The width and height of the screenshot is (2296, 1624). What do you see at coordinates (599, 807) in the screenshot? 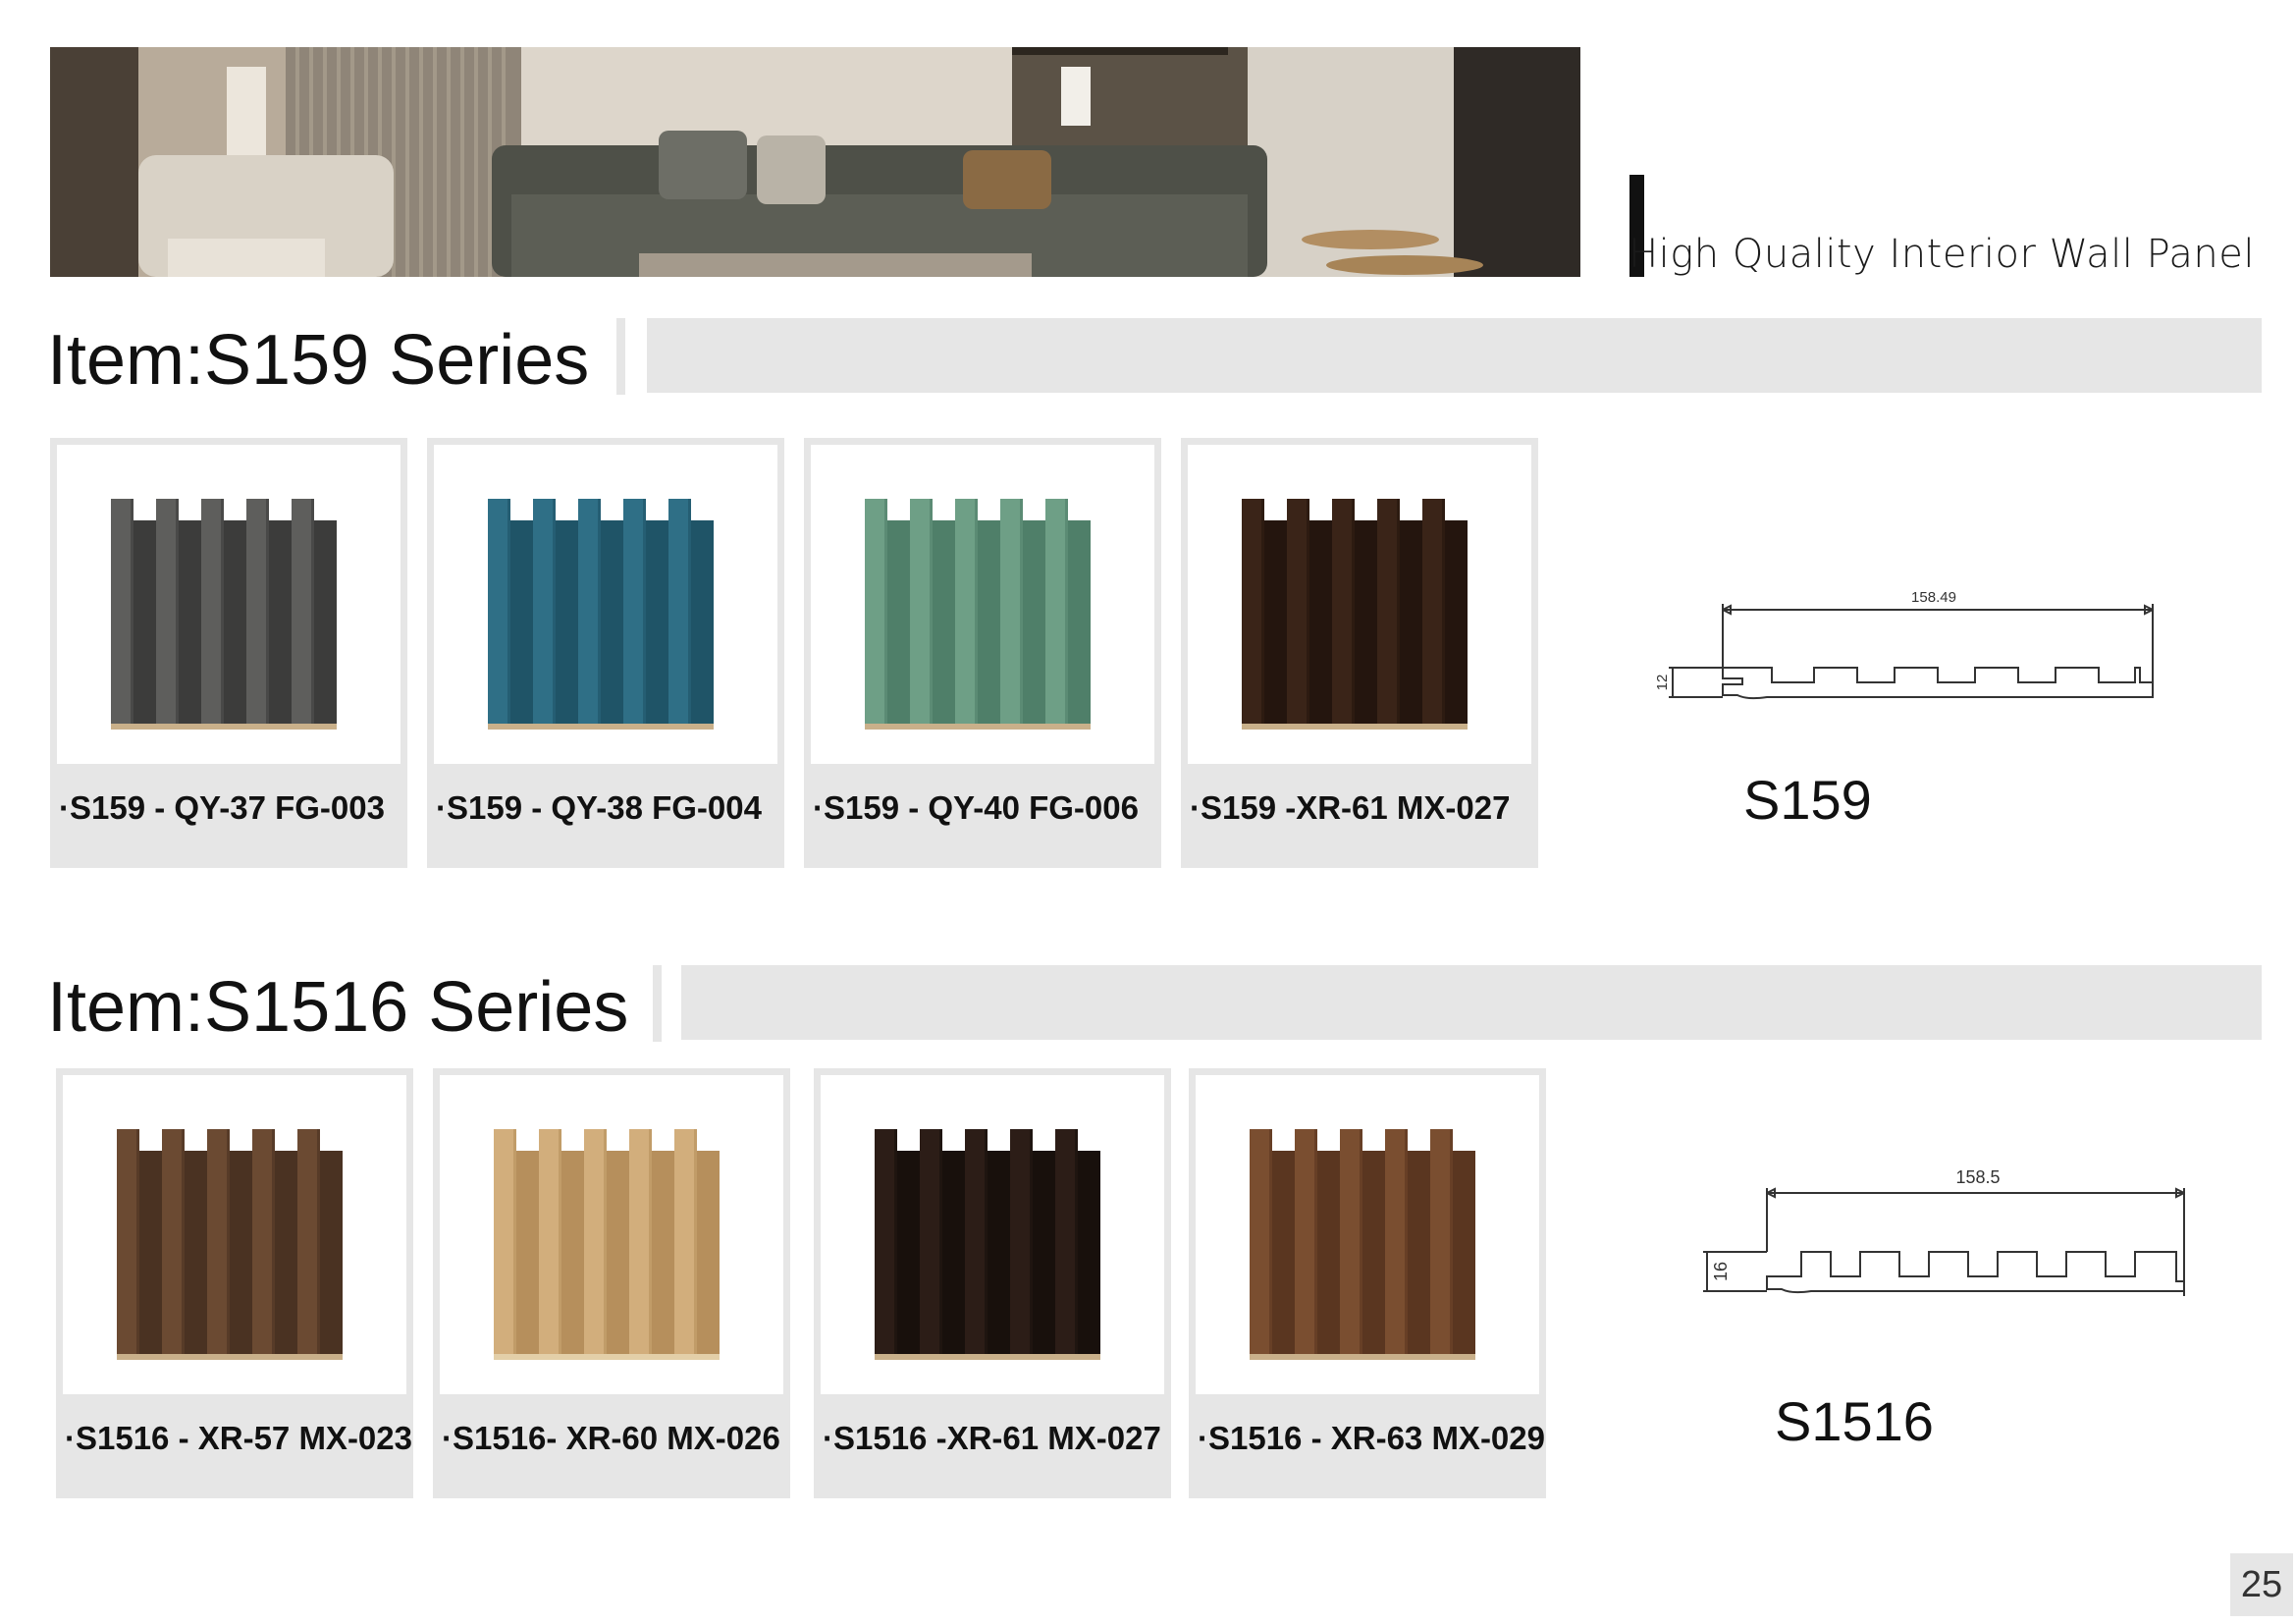
I see `product-label: ·S159 - QY-38 FG-004` at bounding box center [599, 807].